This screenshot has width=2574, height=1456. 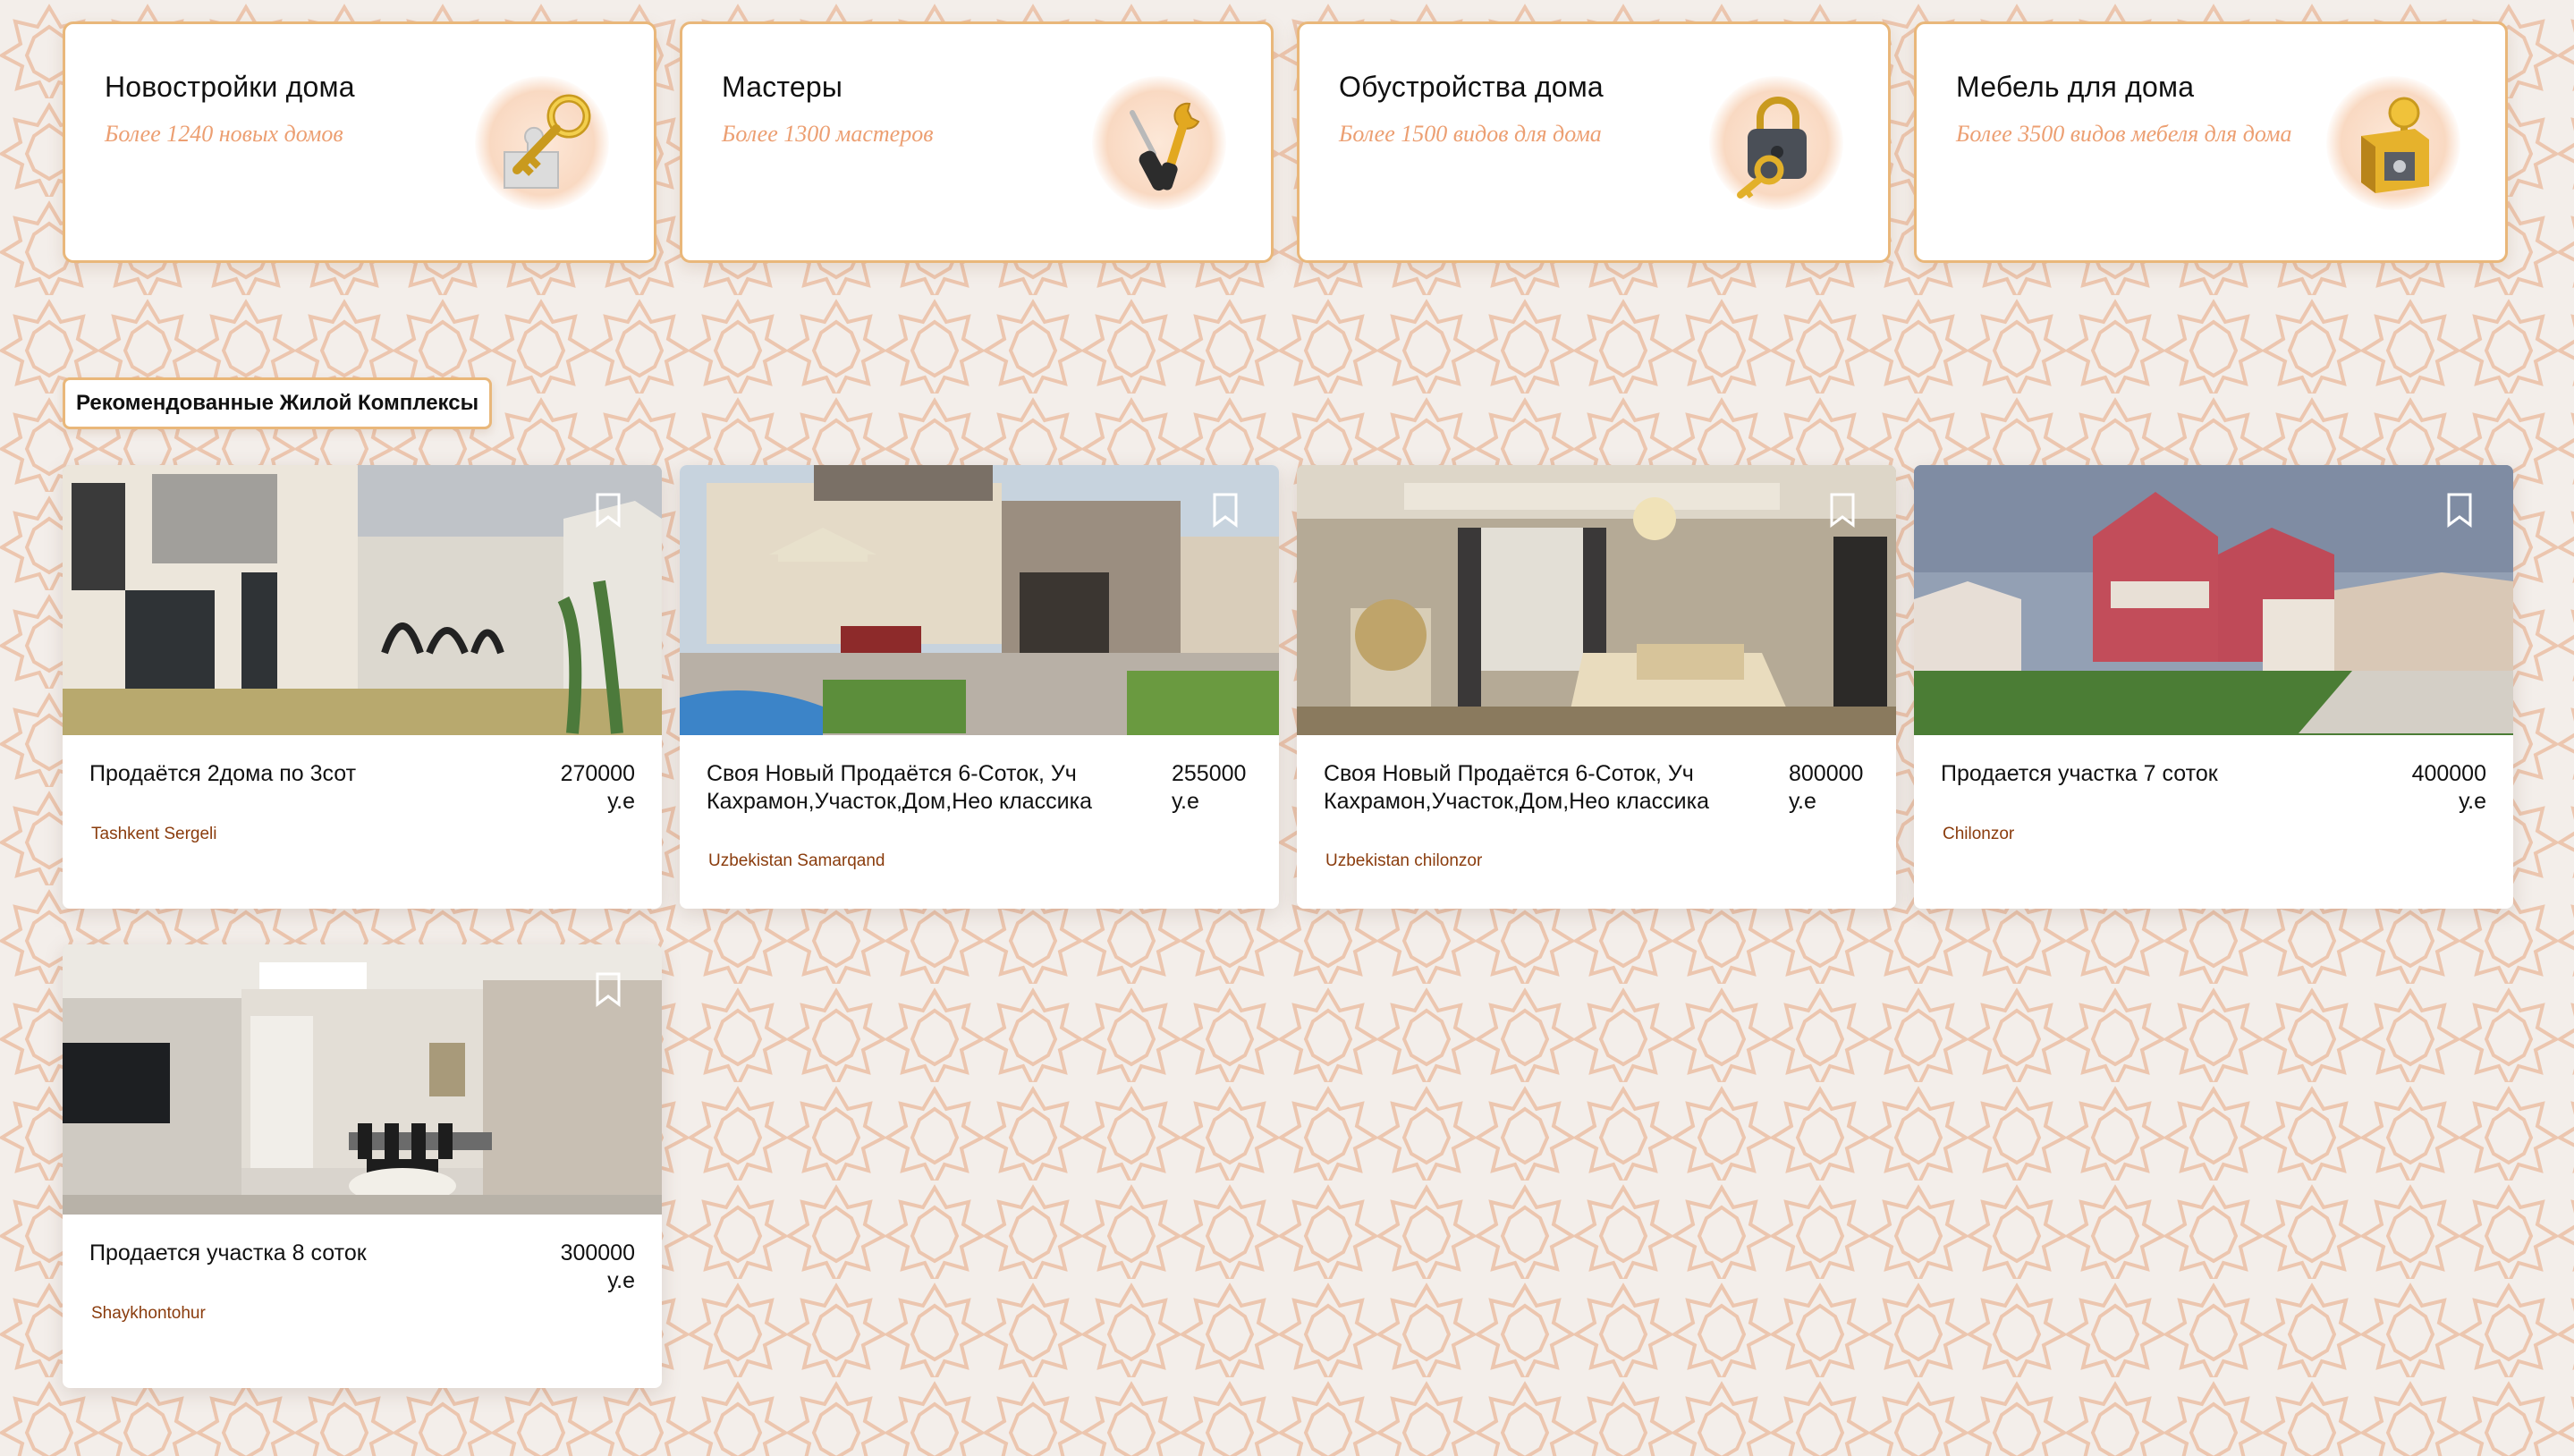 I want to click on listing-title: Продается участка 8 соток, so click(x=228, y=1253).